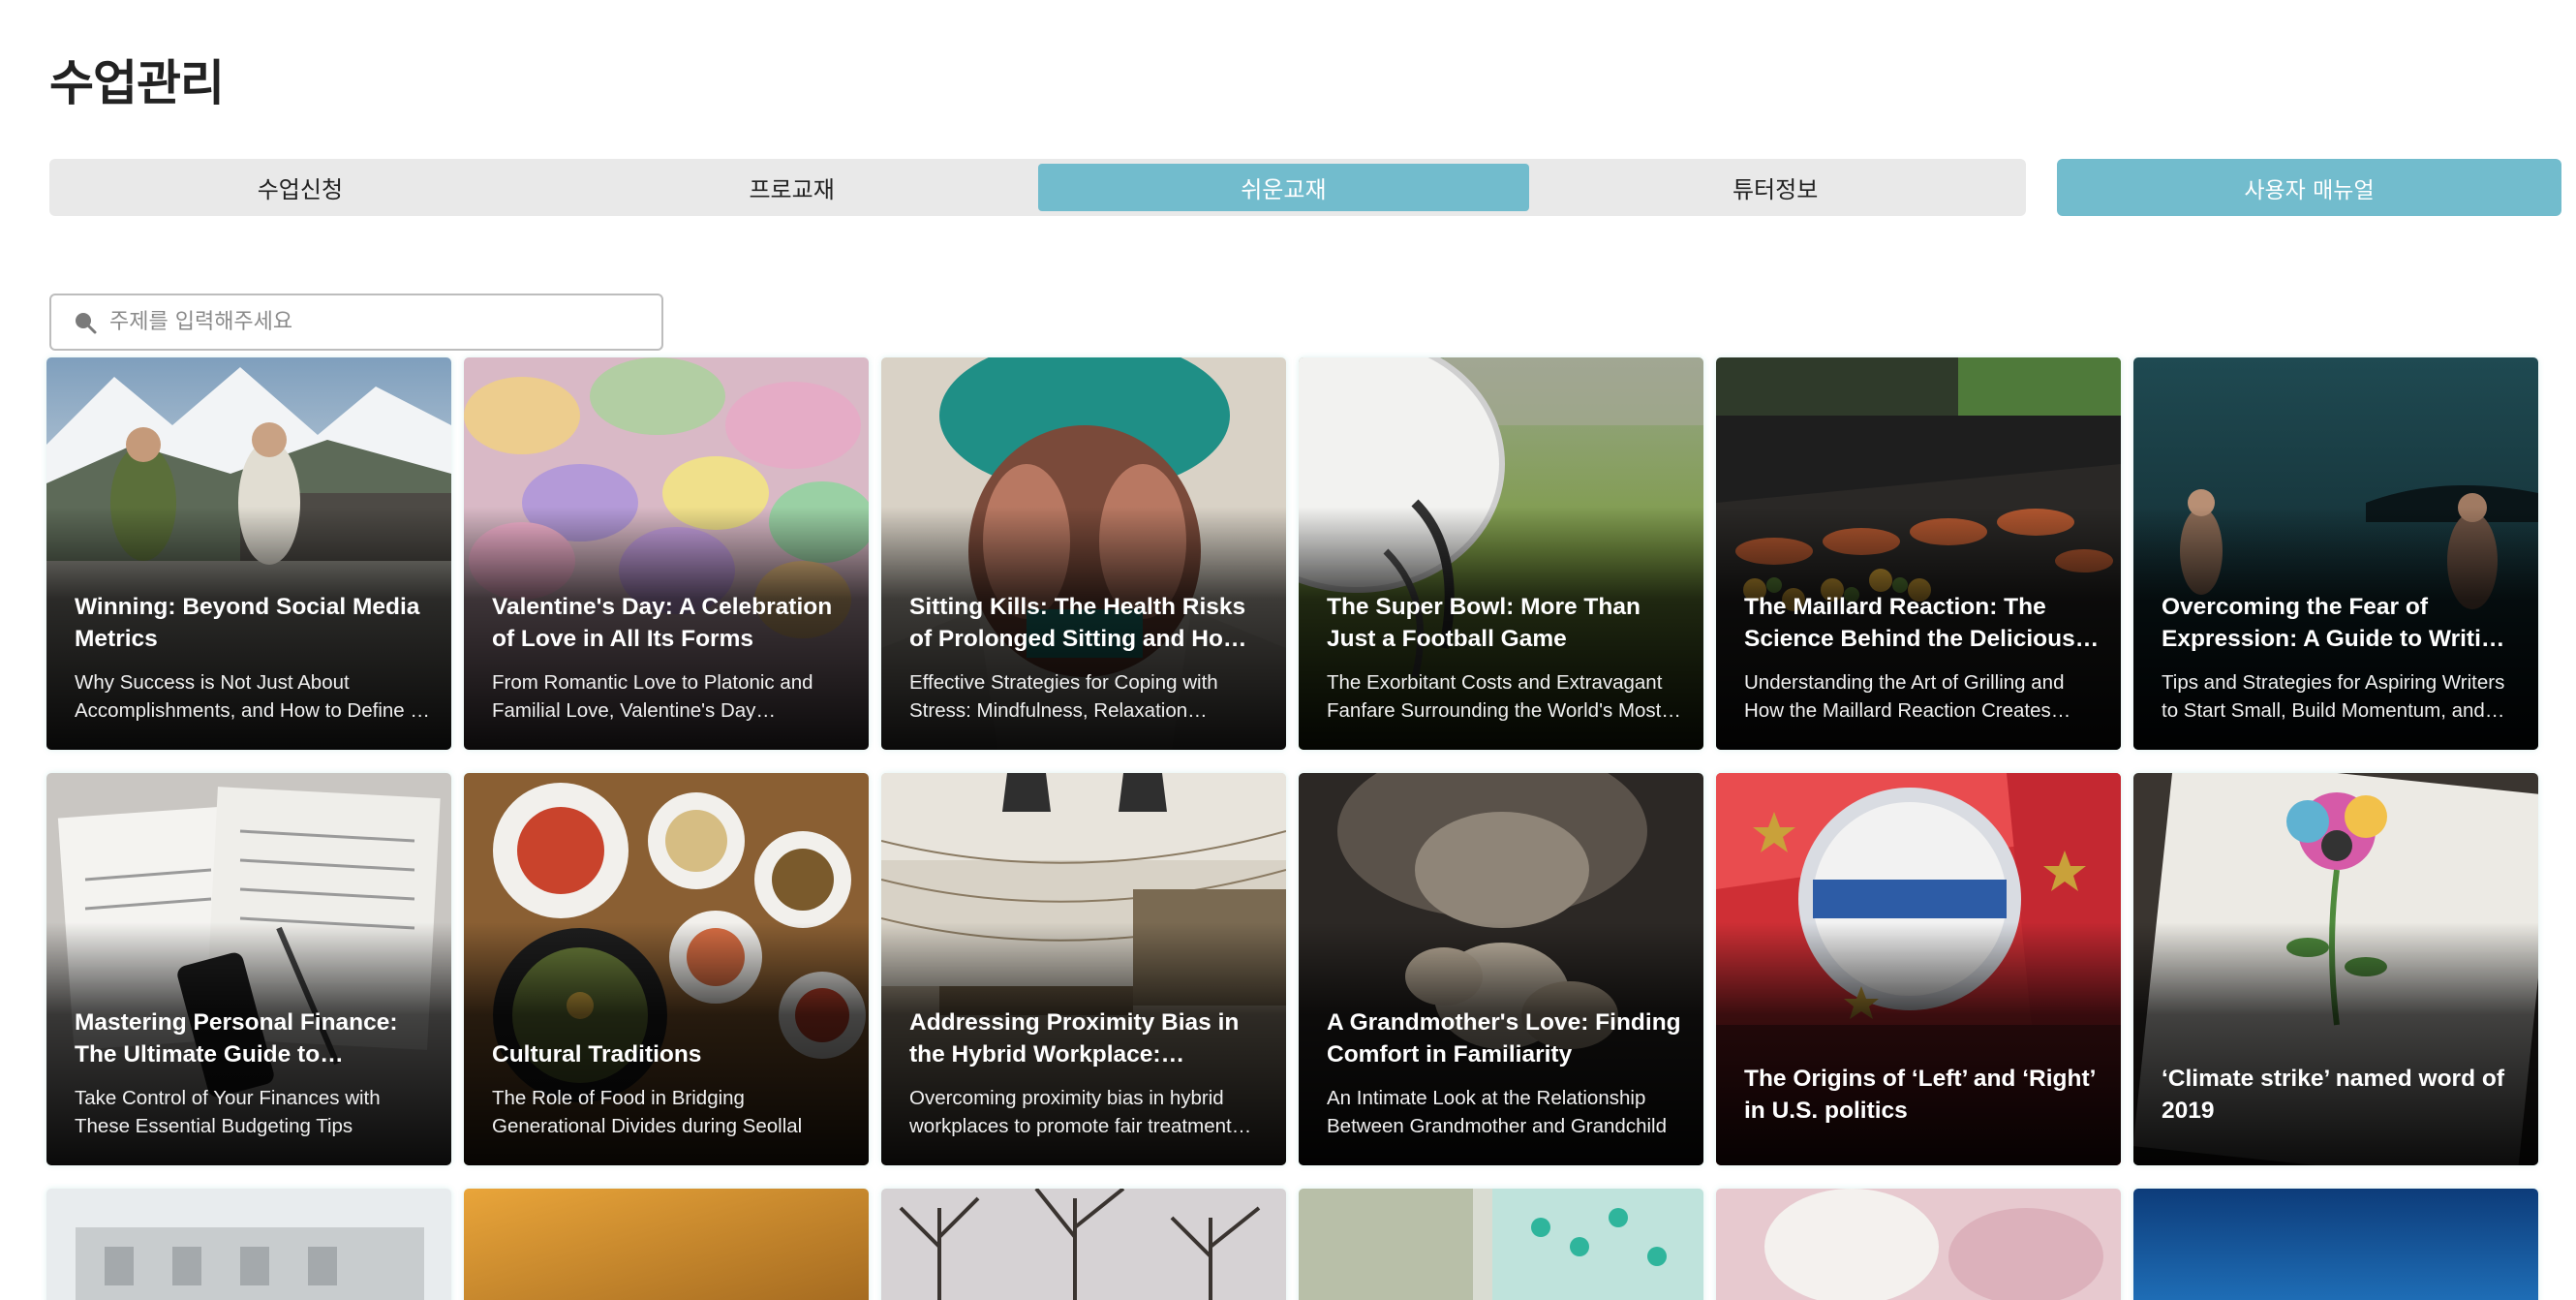  I want to click on card-image-pink-fabric, so click(1918, 1245).